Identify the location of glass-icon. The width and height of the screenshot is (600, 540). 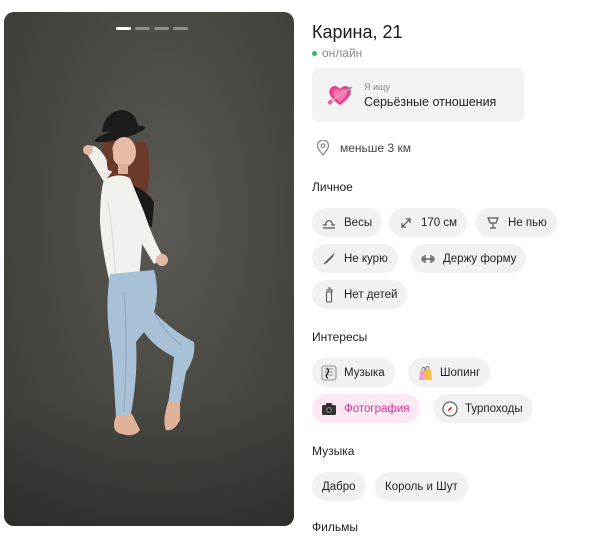
(493, 223).